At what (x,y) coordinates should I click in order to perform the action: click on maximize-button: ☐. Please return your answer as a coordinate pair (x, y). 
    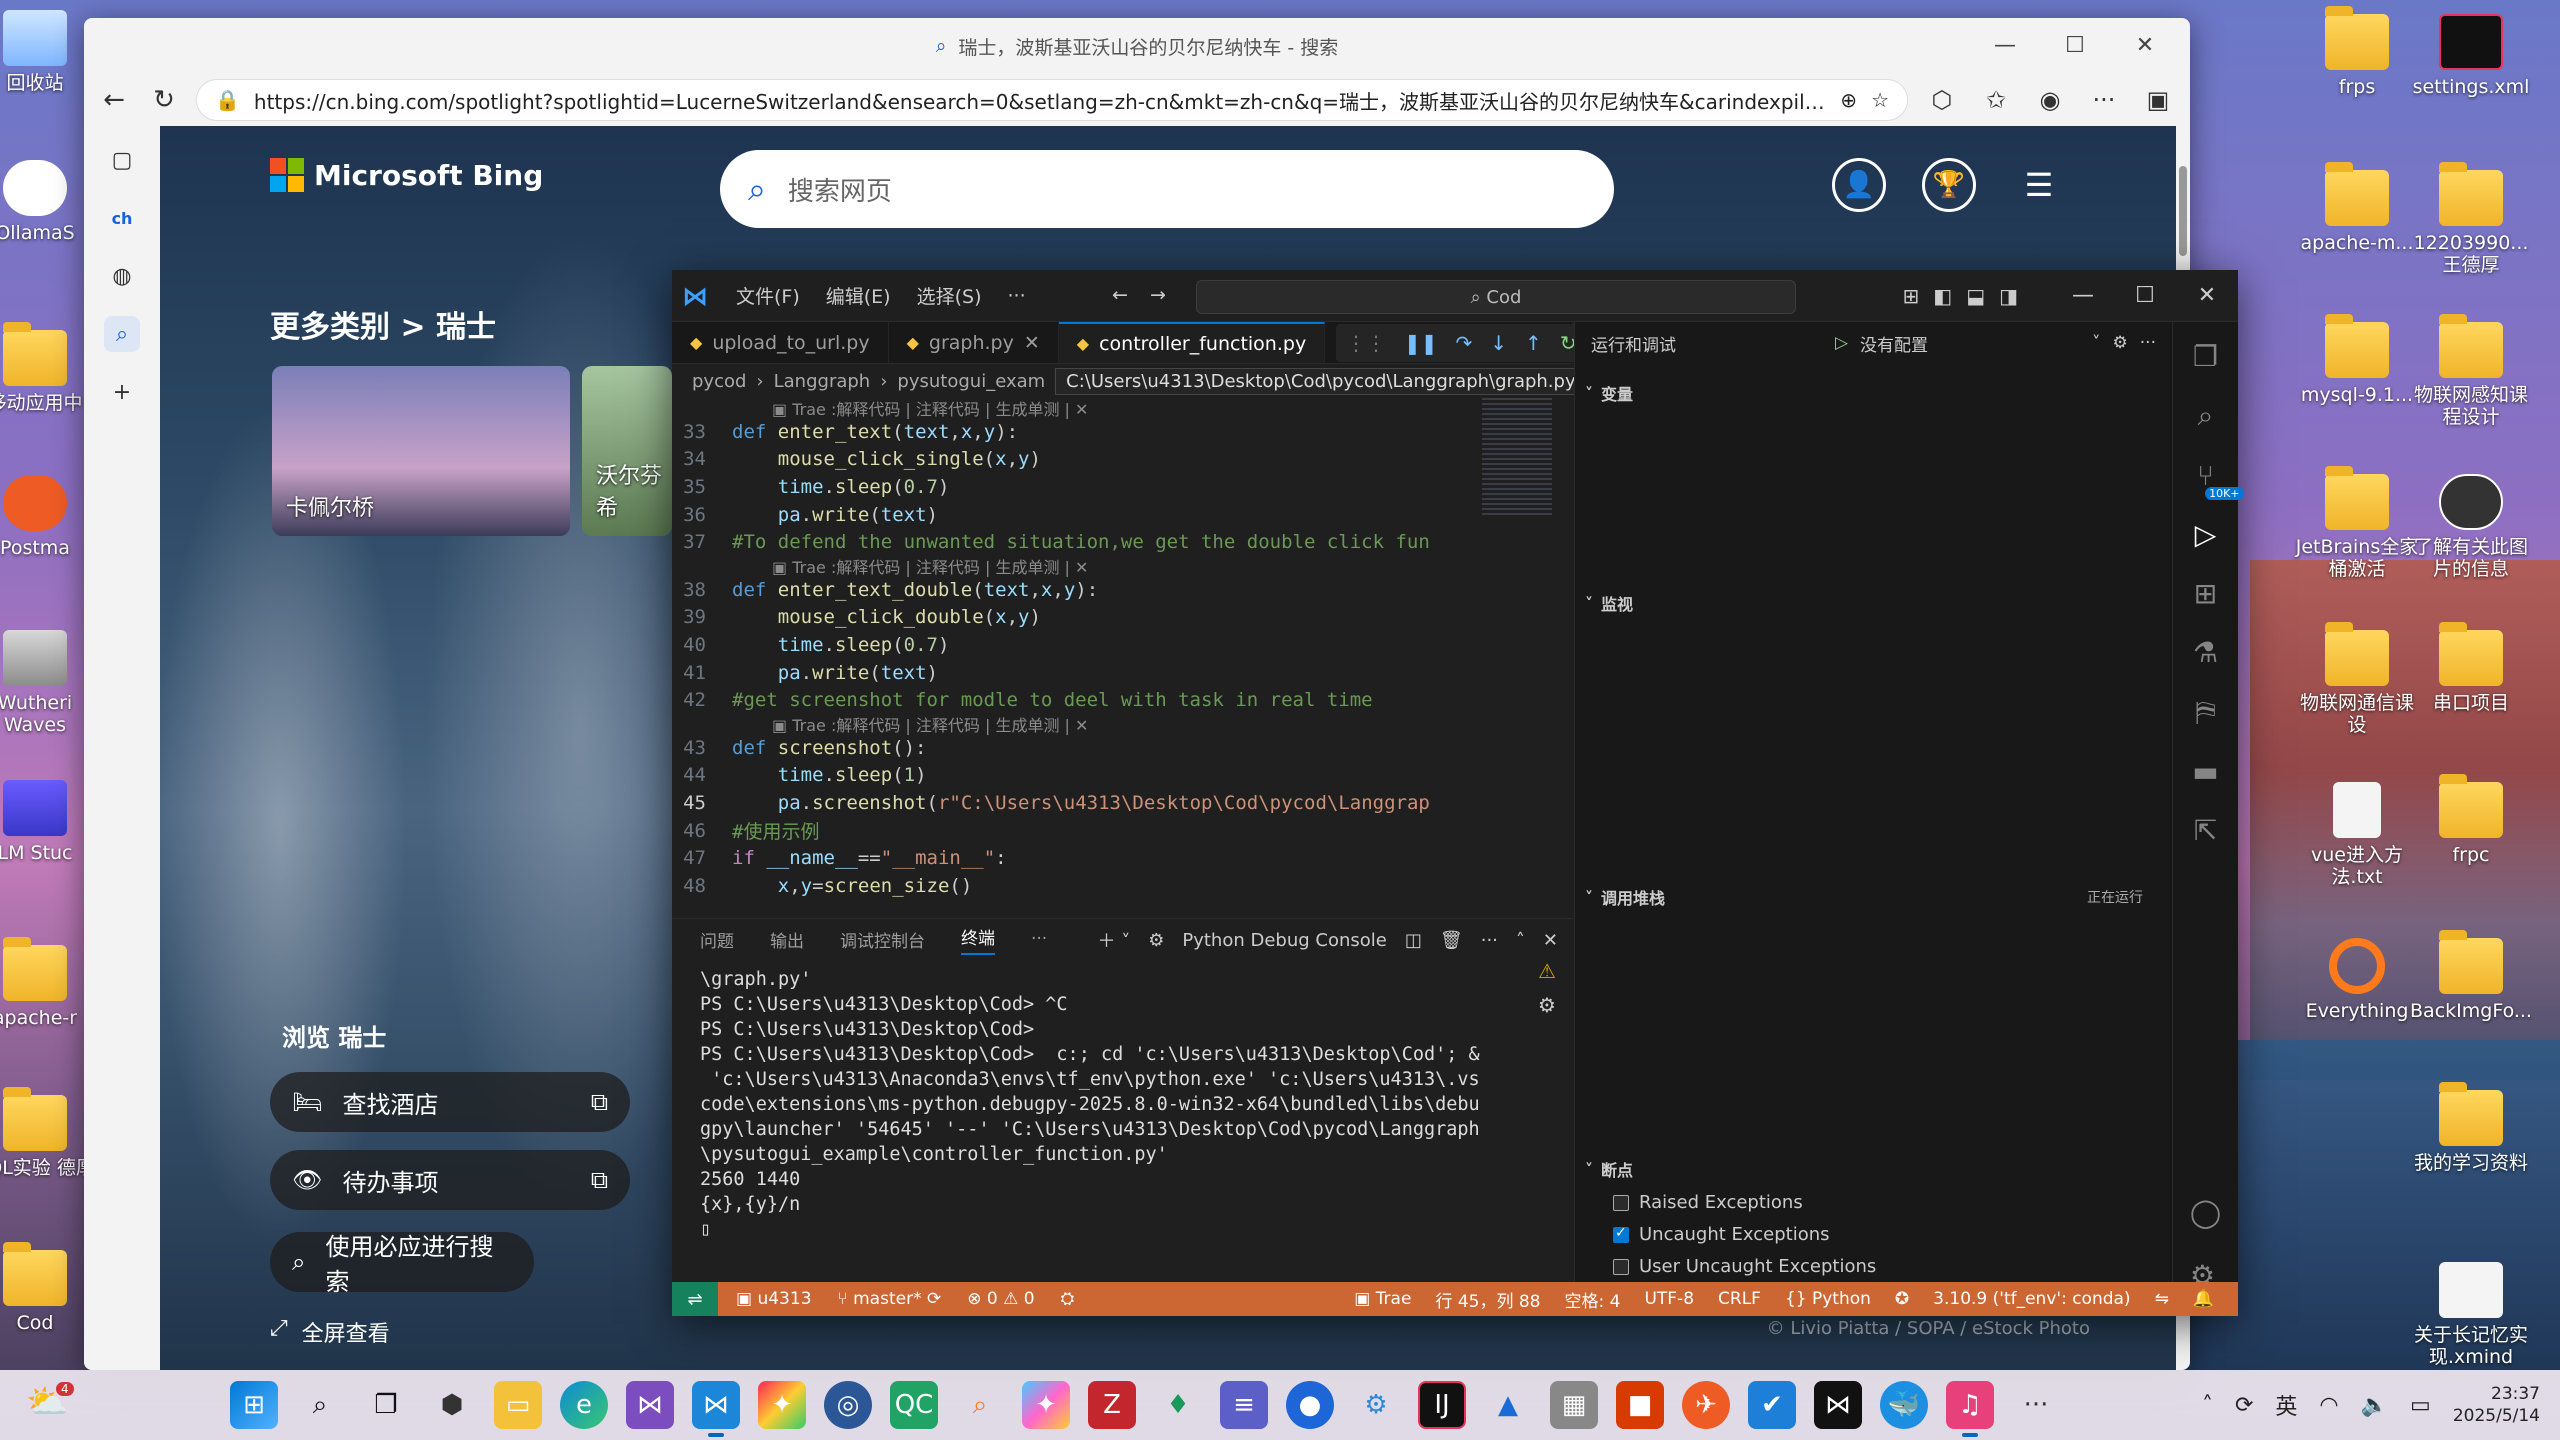
    Looking at the image, I should click on (2075, 46).